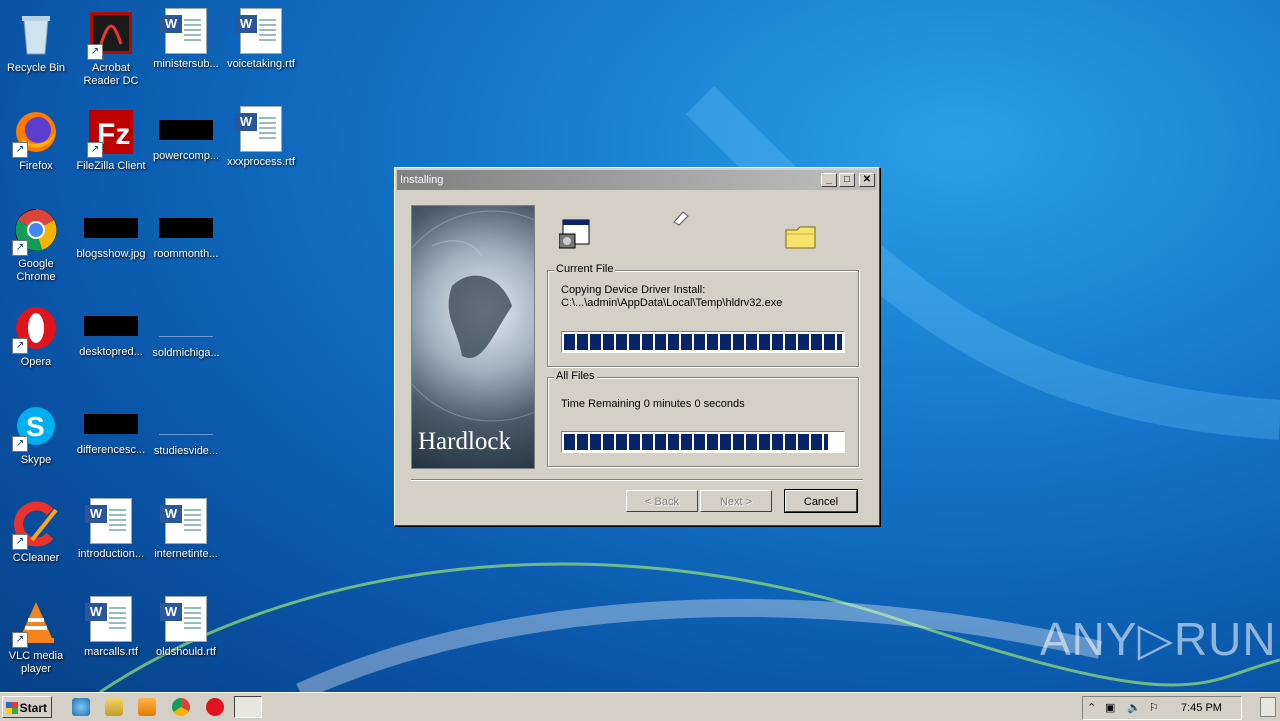 Image resolution: width=1280 pixels, height=721 pixels. I want to click on icon-label: Recycle Bin, so click(36, 68).